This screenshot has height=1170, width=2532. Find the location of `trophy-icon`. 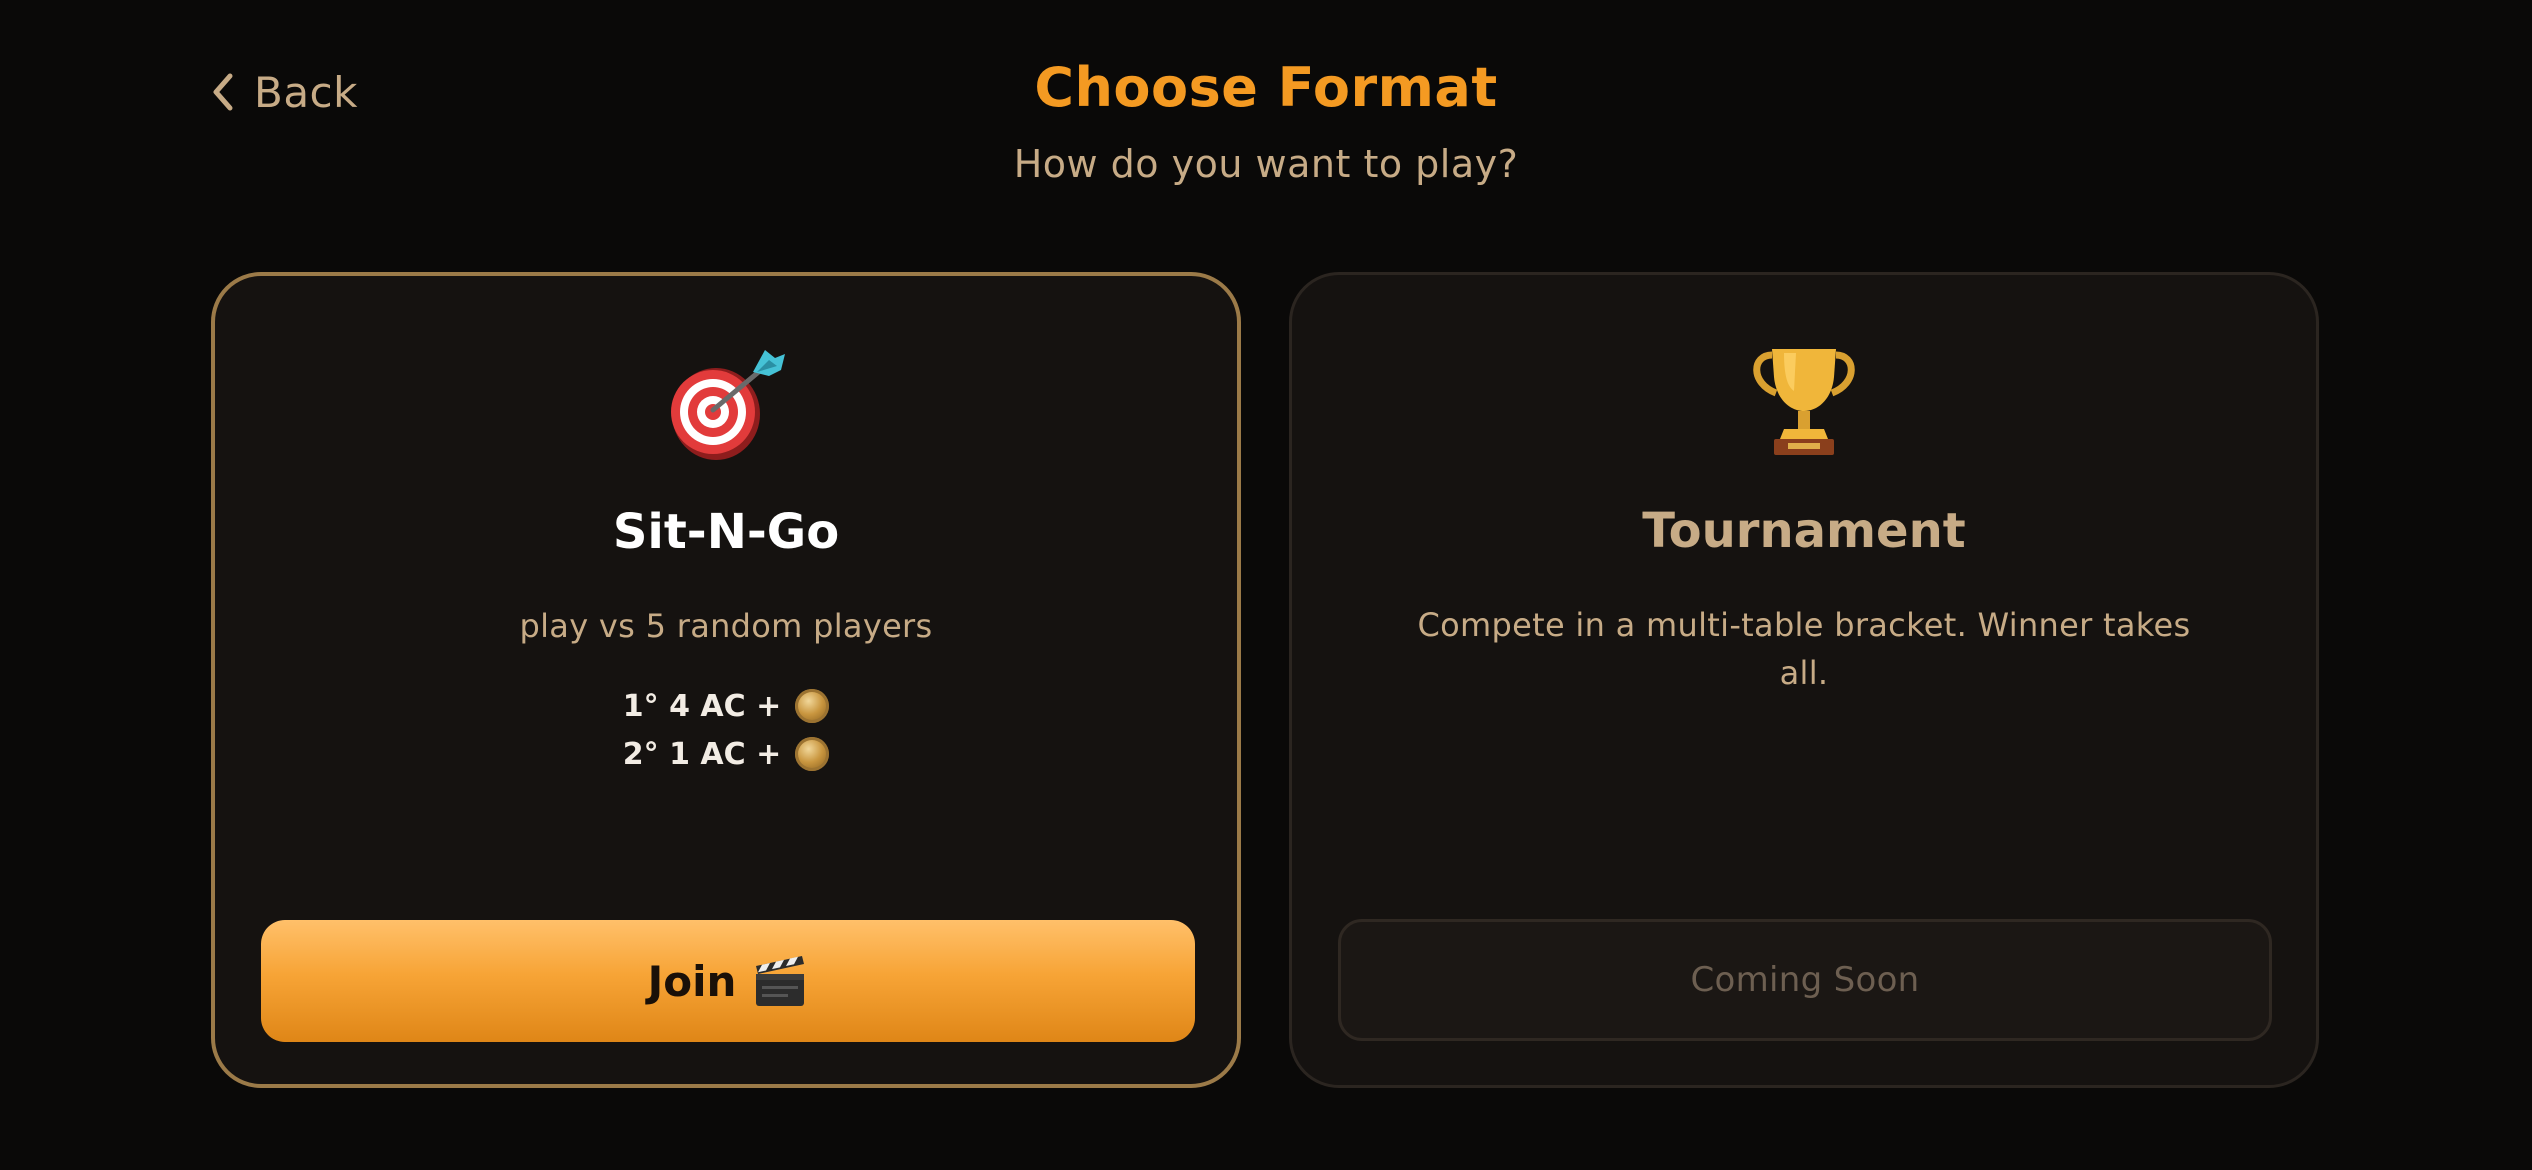

trophy-icon is located at coordinates (1804, 406).